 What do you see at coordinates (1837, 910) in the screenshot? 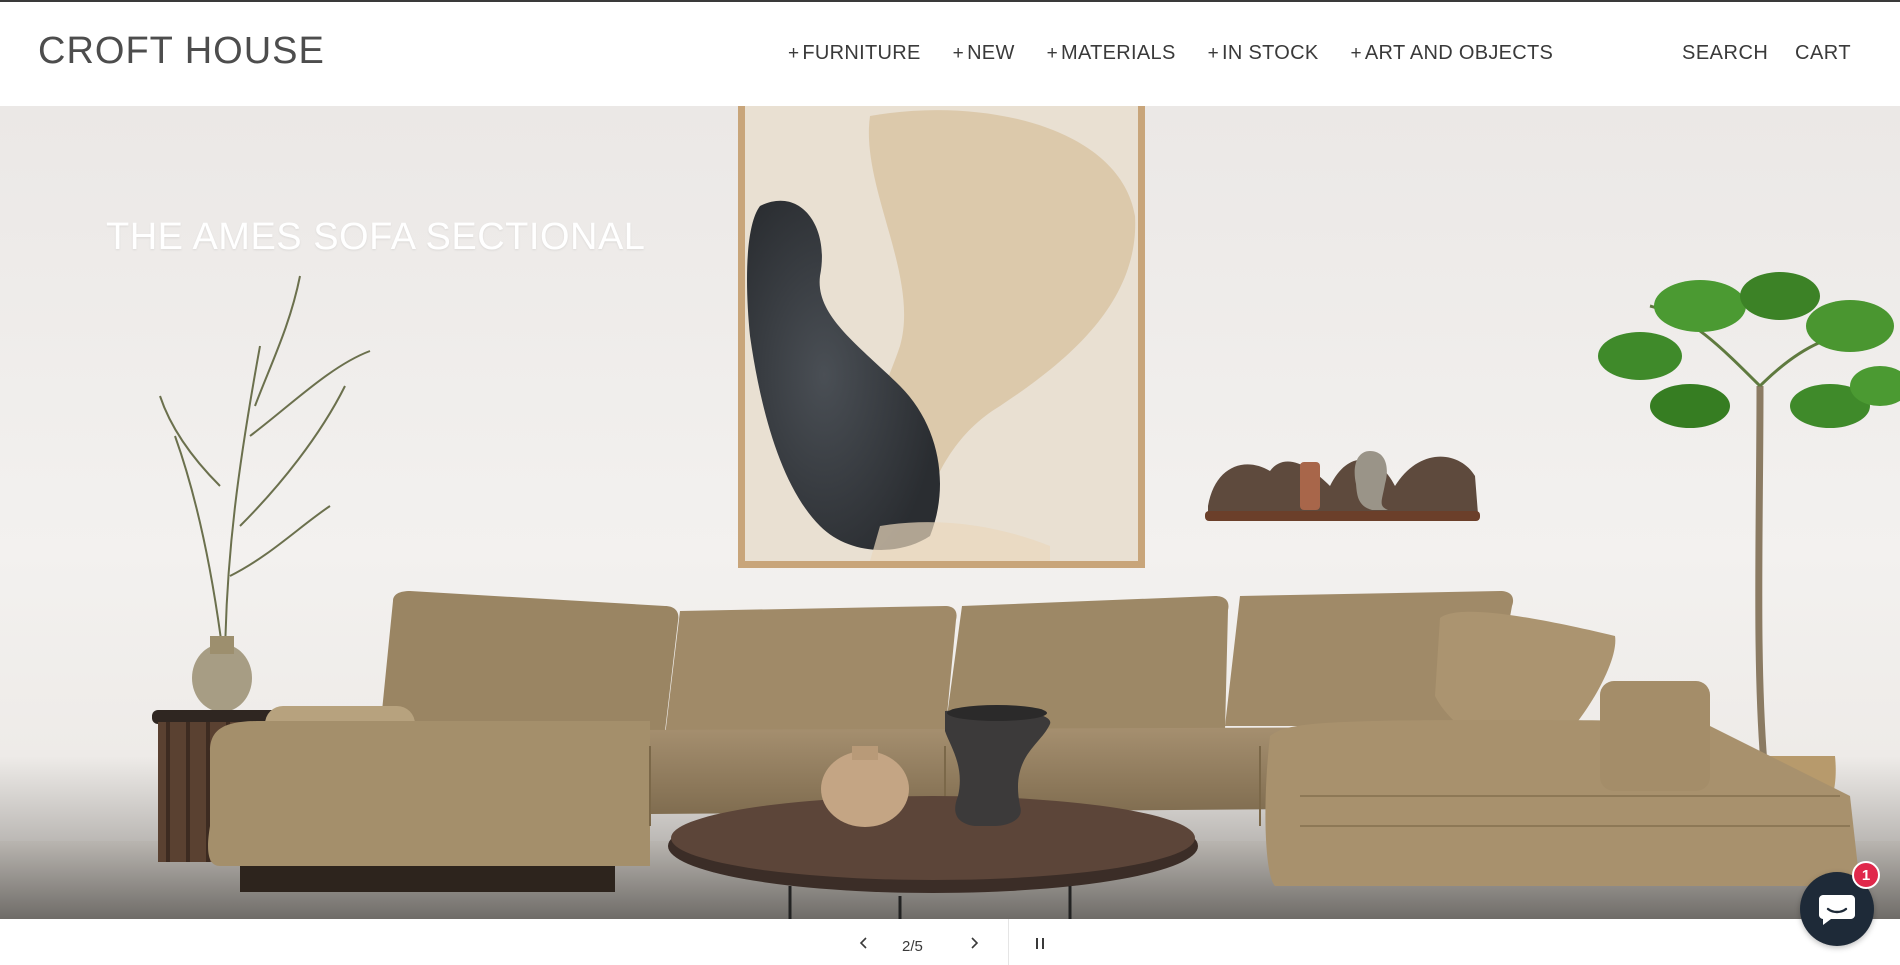
I see `chat-bubble-icon` at bounding box center [1837, 910].